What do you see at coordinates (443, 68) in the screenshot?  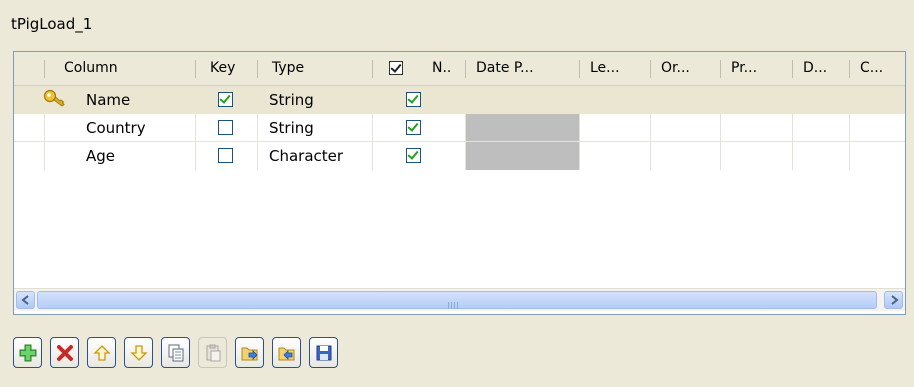 I see `header-nullable: N..` at bounding box center [443, 68].